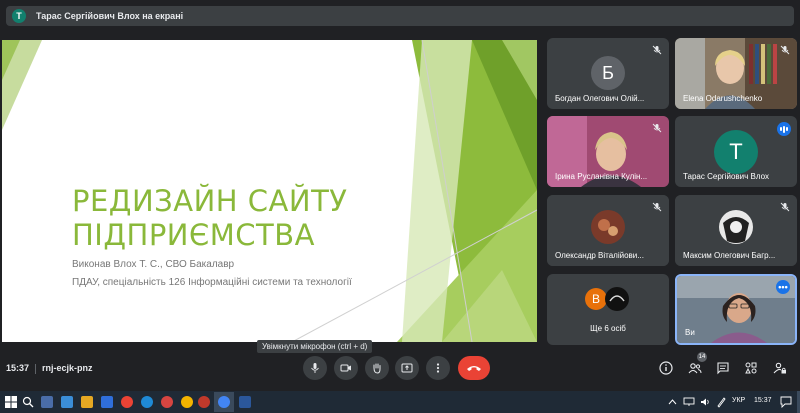 Image resolution: width=800 pixels, height=413 pixels. Describe the element at coordinates (67, 402) in the screenshot. I see `mail-icon` at that location.